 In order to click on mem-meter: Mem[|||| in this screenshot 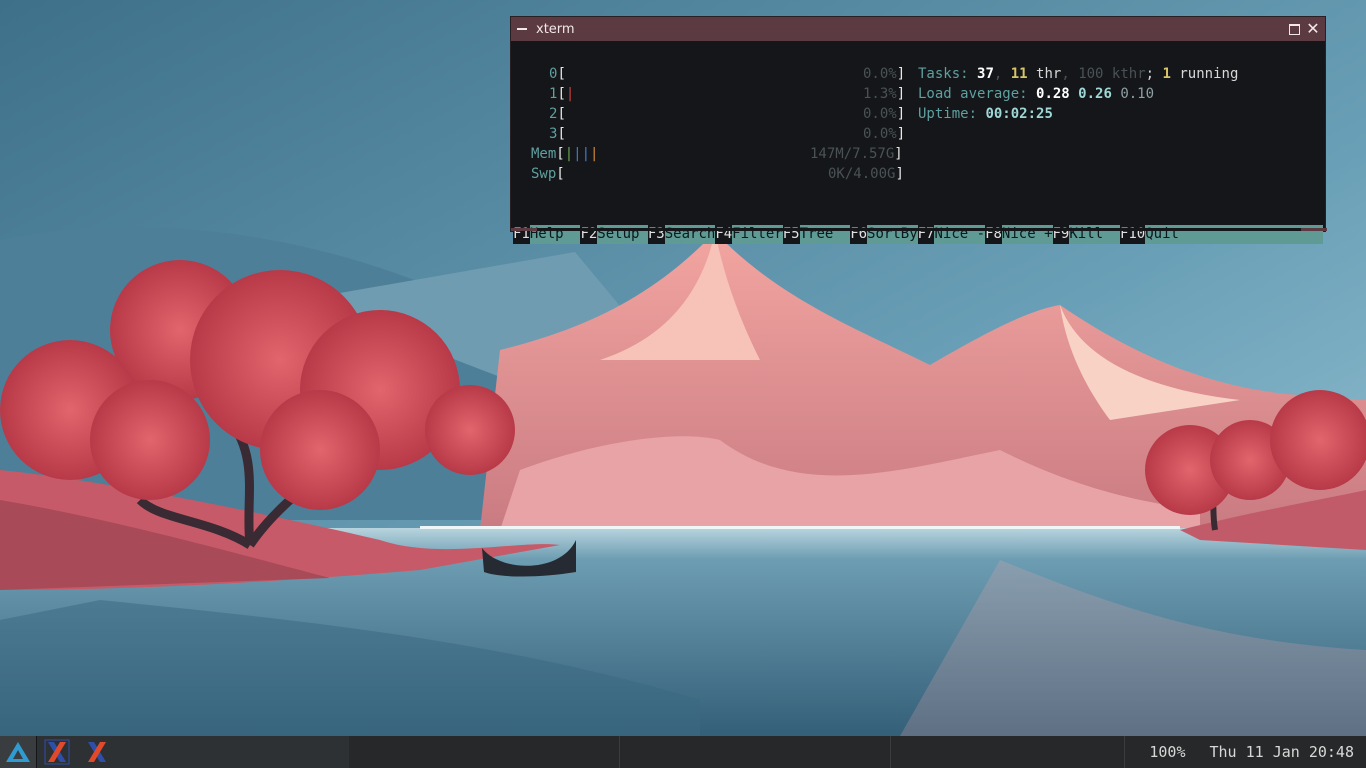, I will do `click(565, 154)`.